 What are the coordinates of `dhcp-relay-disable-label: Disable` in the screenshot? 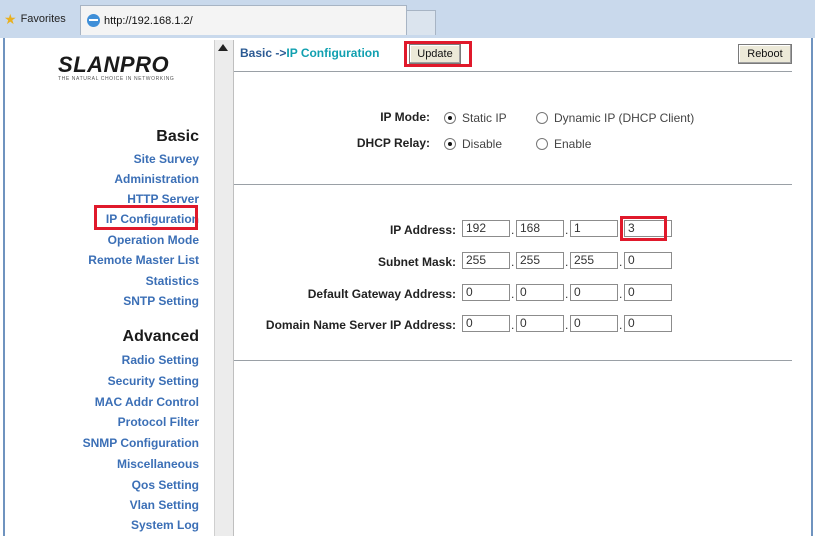 It's located at (482, 144).